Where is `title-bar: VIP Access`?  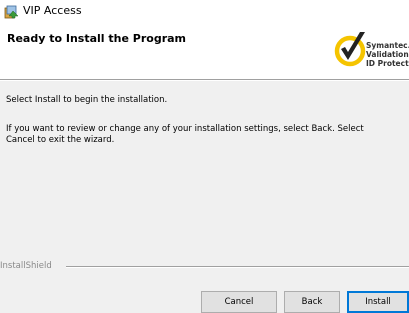
title-bar: VIP Access is located at coordinates (204, 11).